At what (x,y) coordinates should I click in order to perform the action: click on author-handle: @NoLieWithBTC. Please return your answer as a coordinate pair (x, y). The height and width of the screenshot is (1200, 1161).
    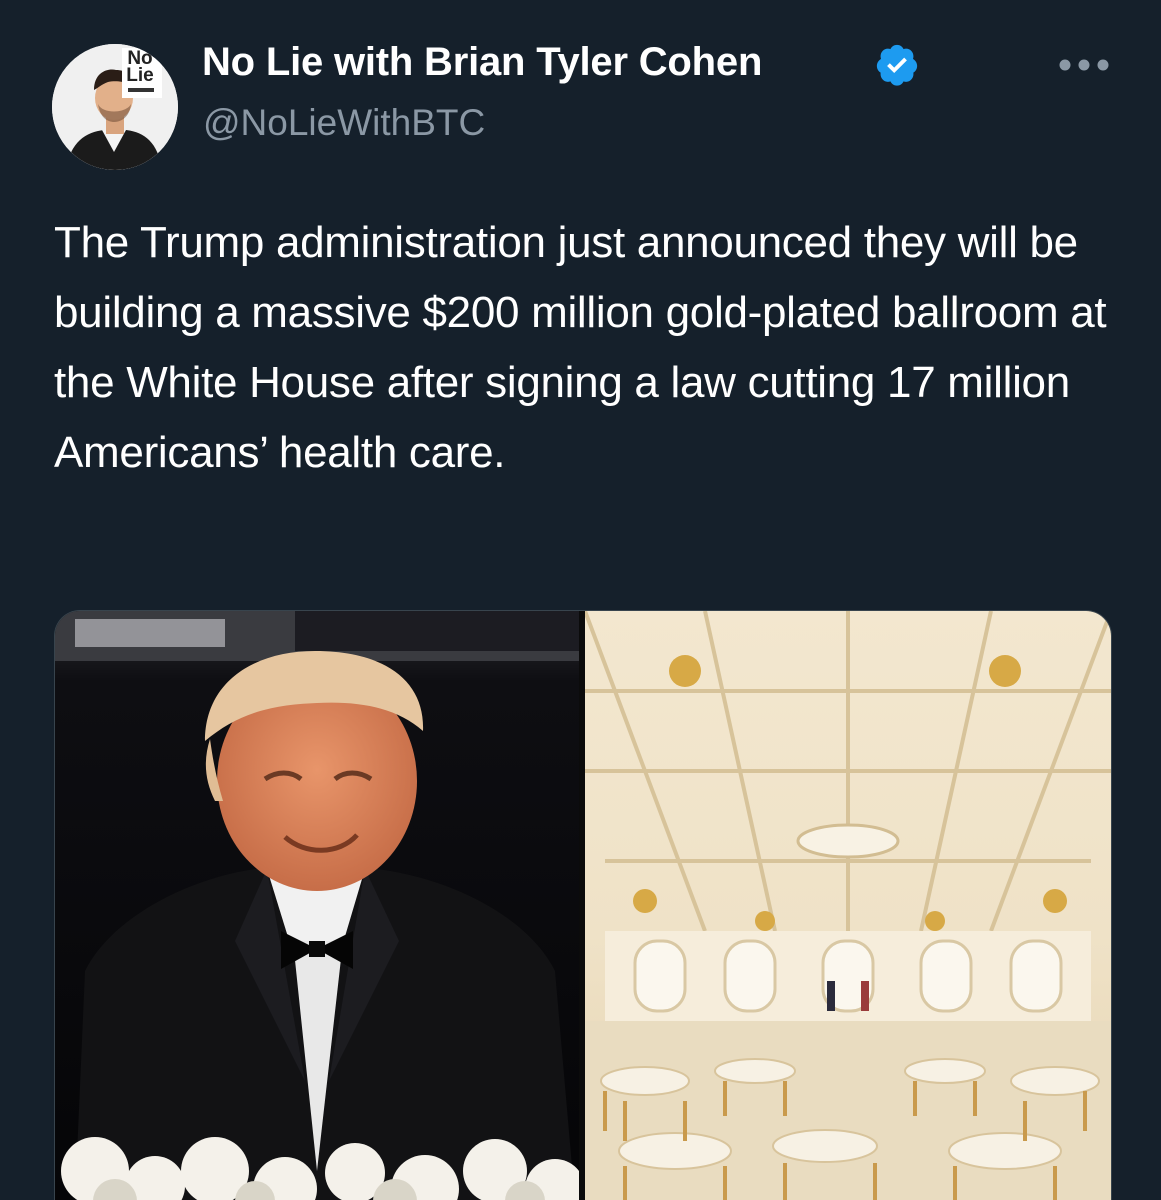
    Looking at the image, I should click on (344, 123).